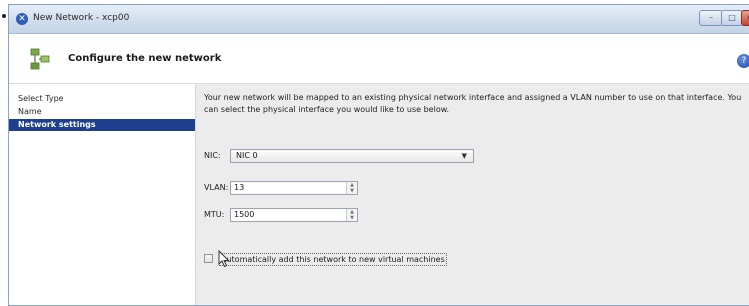  I want to click on vlan-value: 13, so click(239, 187).